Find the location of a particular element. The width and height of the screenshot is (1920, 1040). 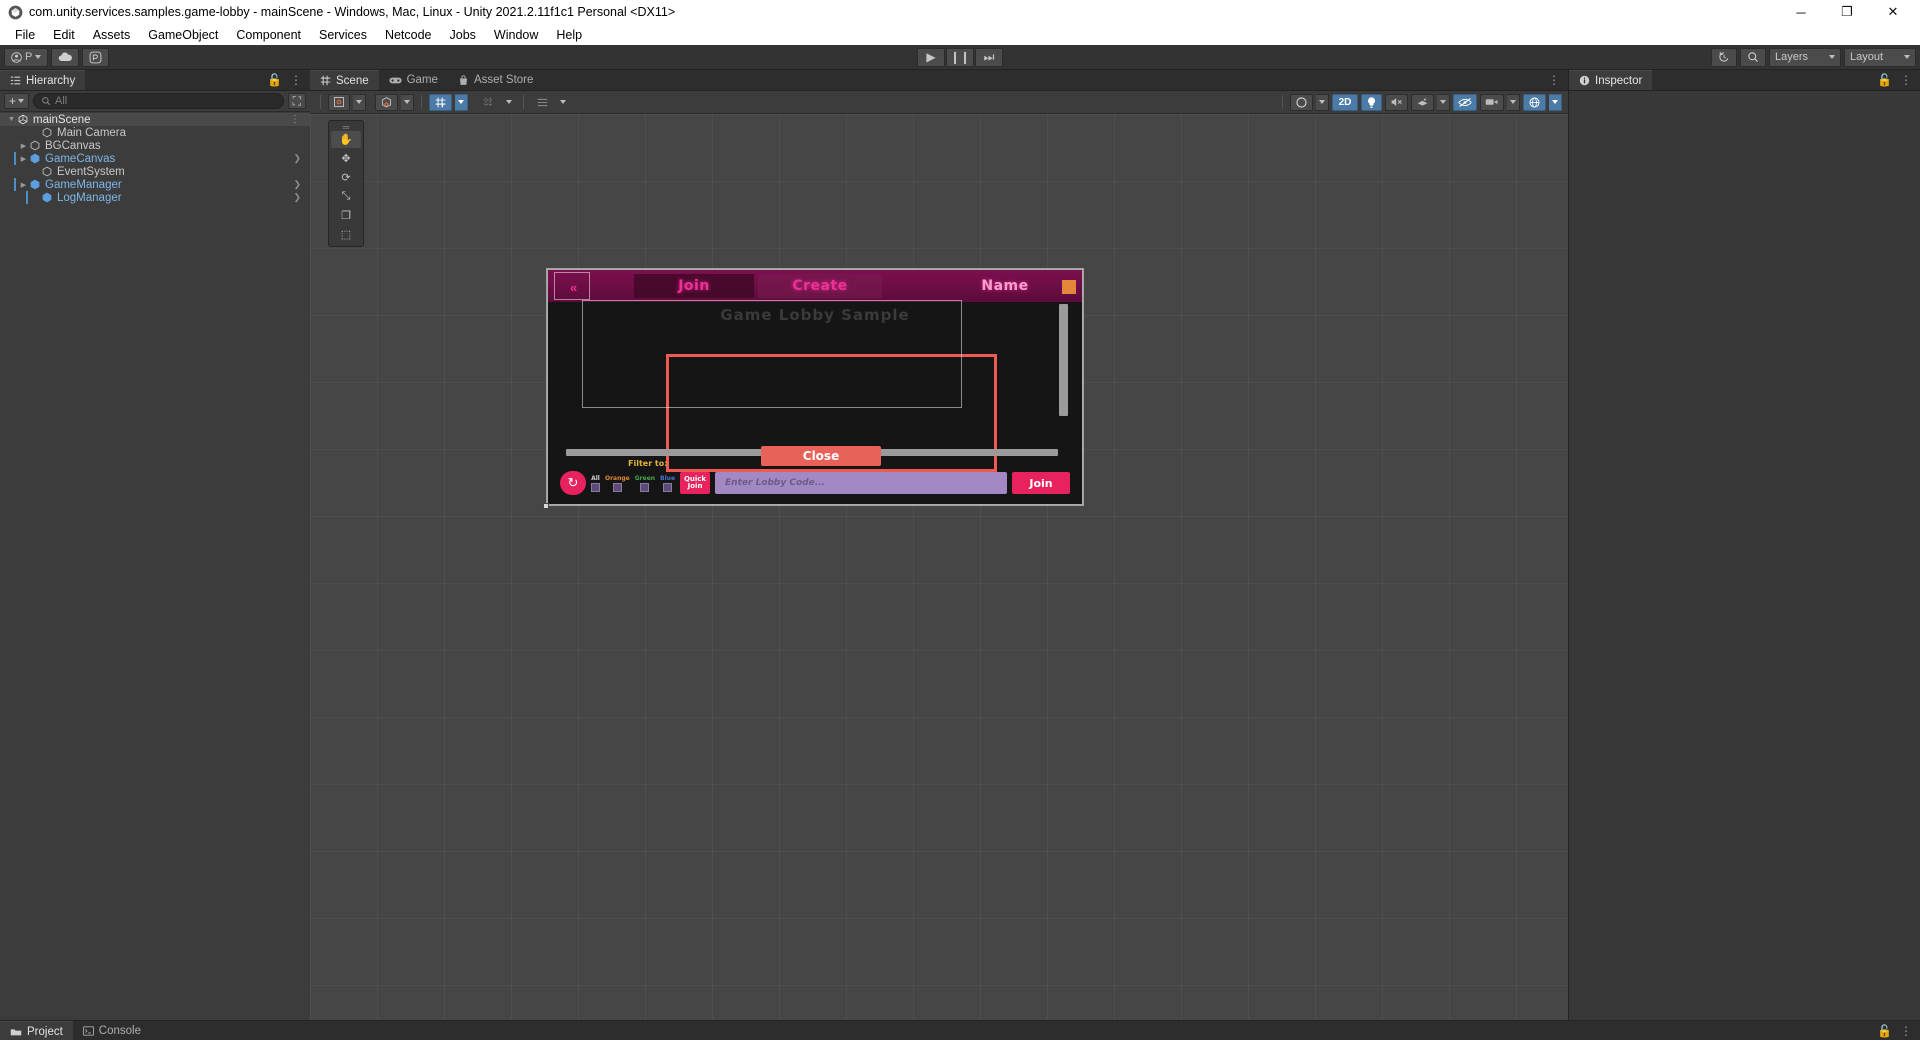

close-button: ✕ is located at coordinates (1893, 12).